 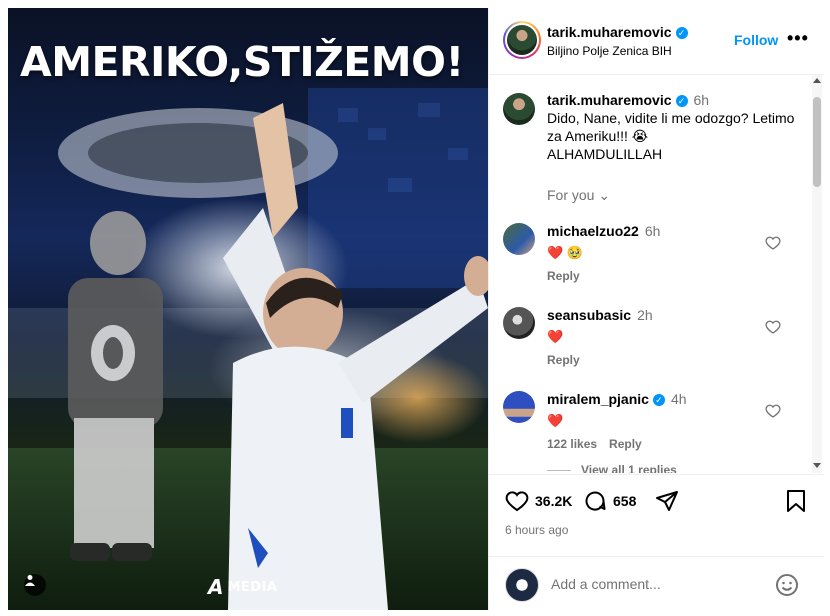 I want to click on caption-username: tarik.muharemovic, so click(x=609, y=100).